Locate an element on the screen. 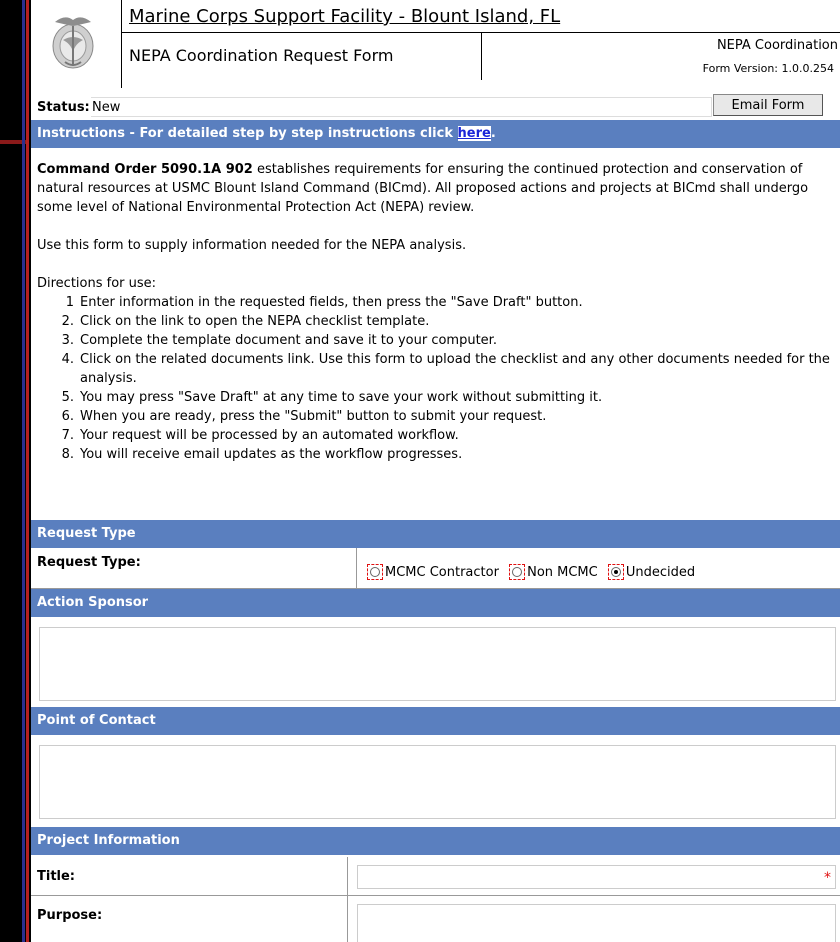  project-information-header: Project Information is located at coordinates (435, 841).